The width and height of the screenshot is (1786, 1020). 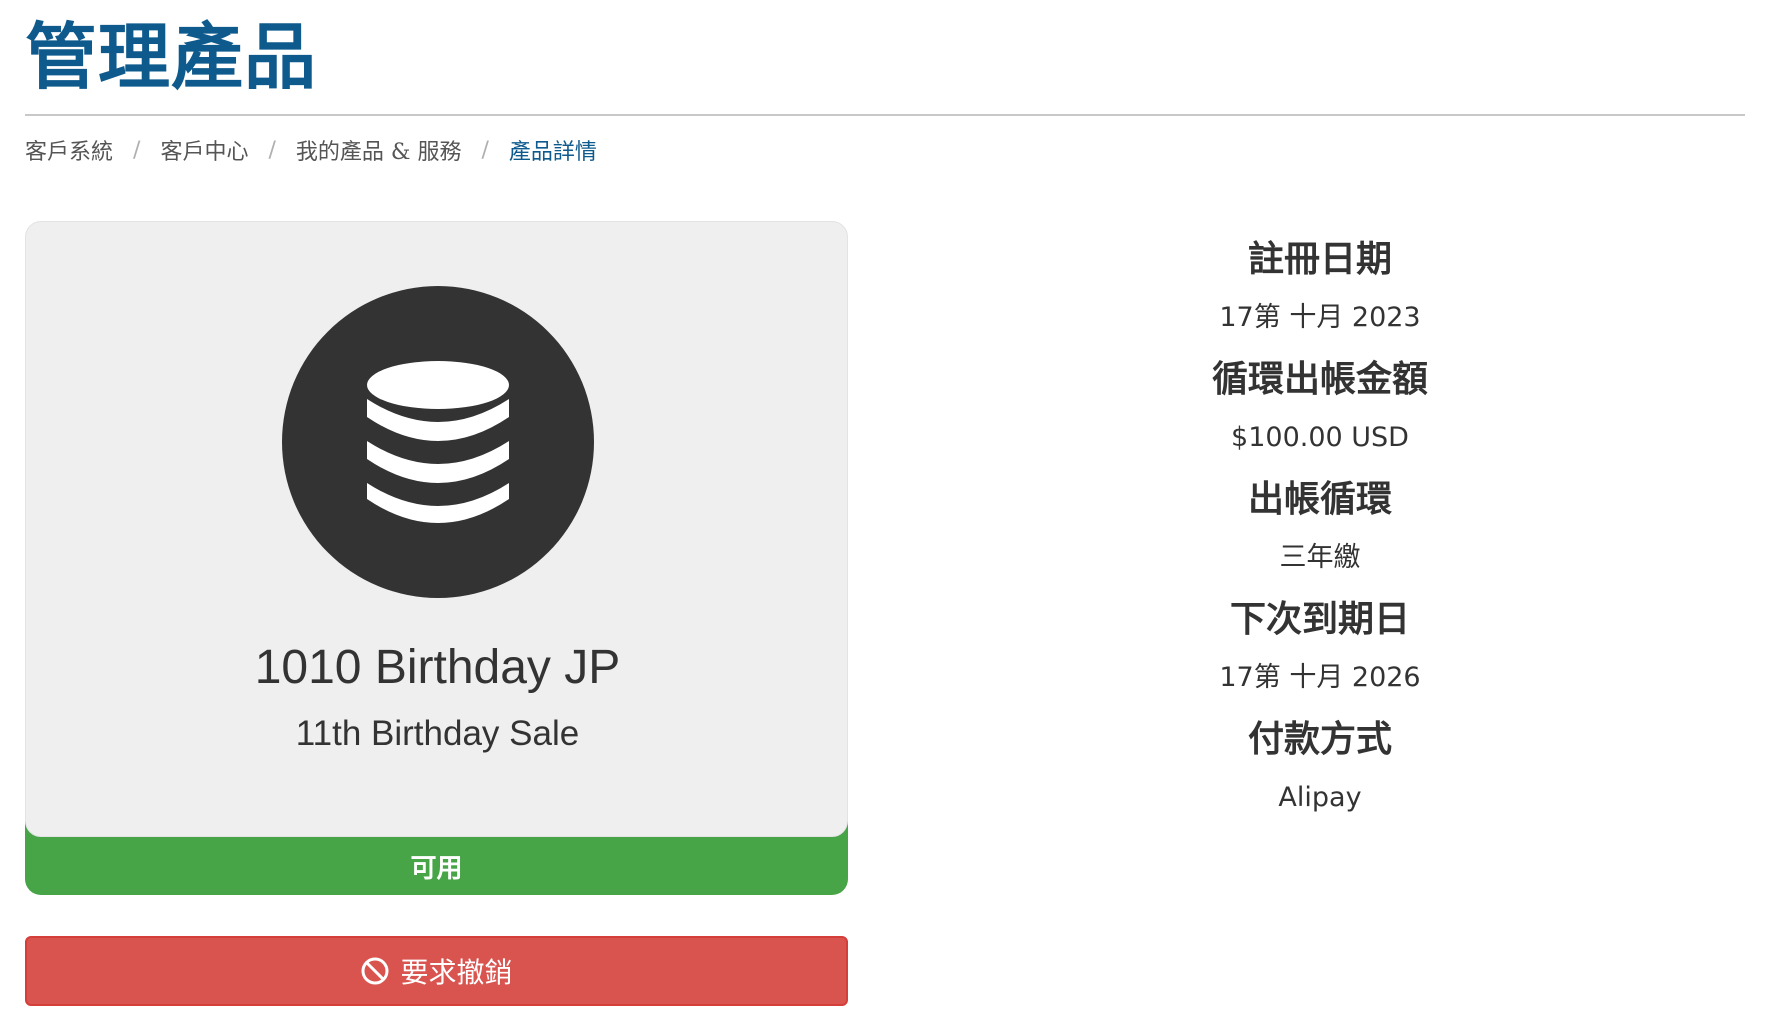 I want to click on request-cancellation-button: 要求撤銷, so click(x=436, y=971).